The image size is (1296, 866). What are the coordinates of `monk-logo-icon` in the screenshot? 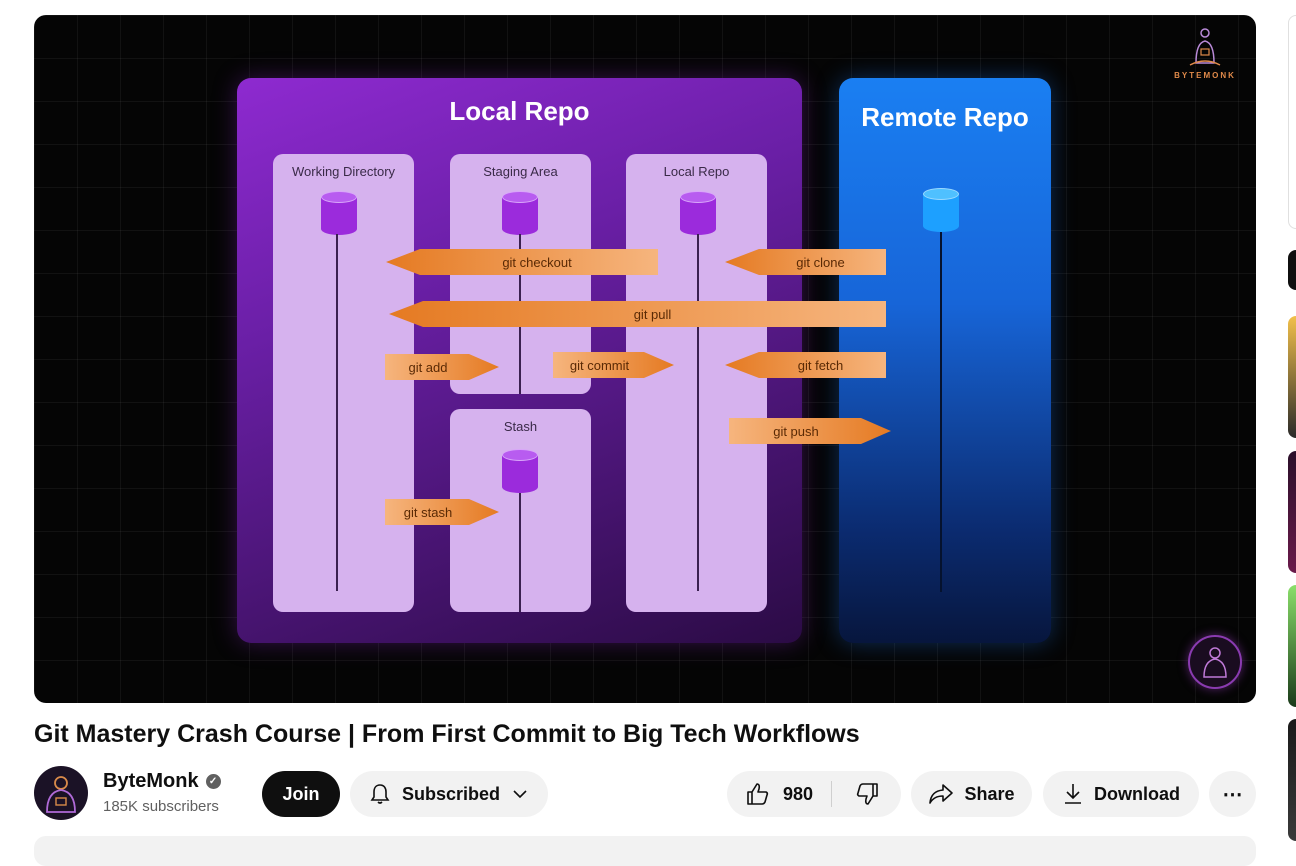 It's located at (1205, 47).